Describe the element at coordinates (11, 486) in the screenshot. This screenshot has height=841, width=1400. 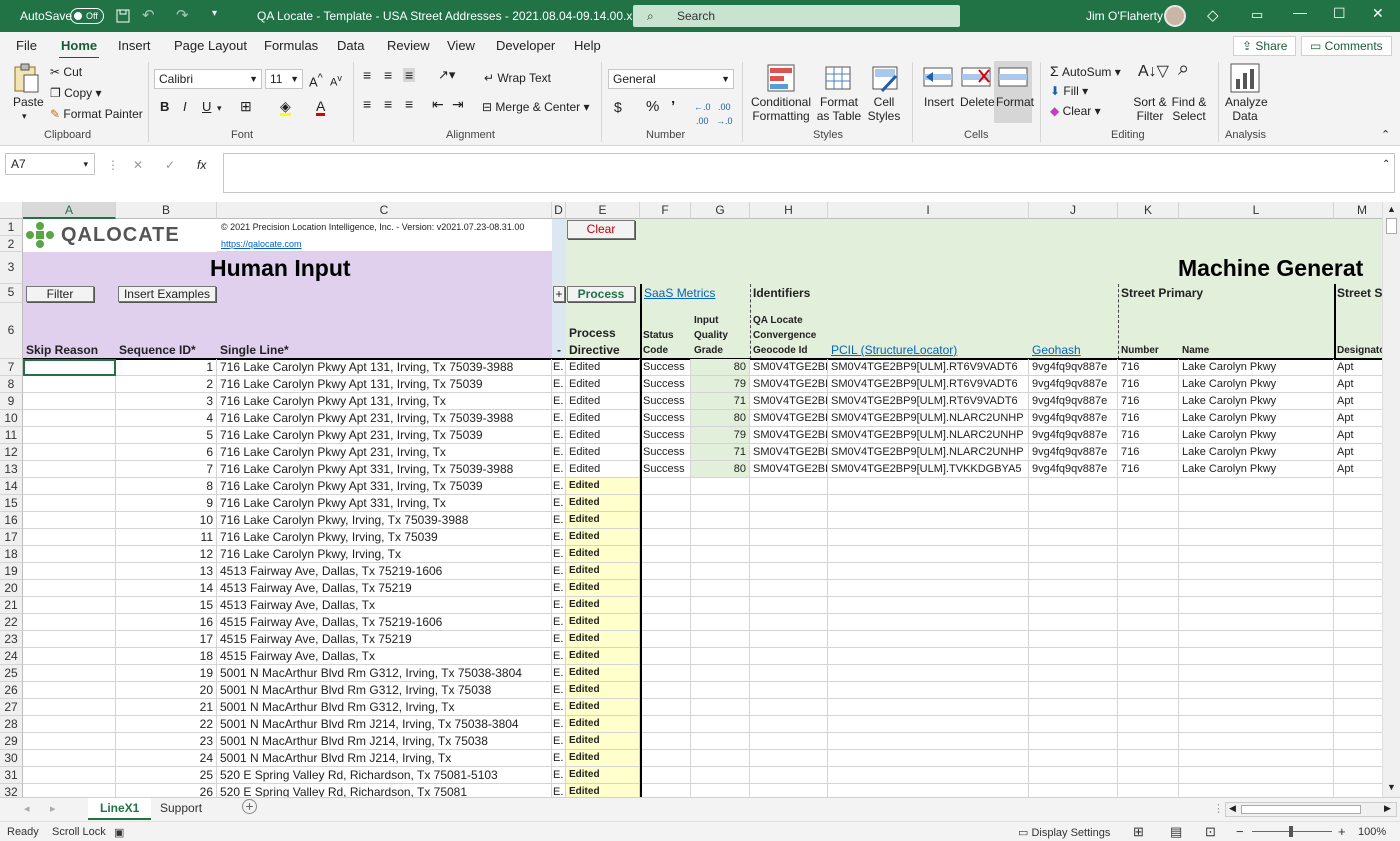
I see `row-header: 14` at that location.